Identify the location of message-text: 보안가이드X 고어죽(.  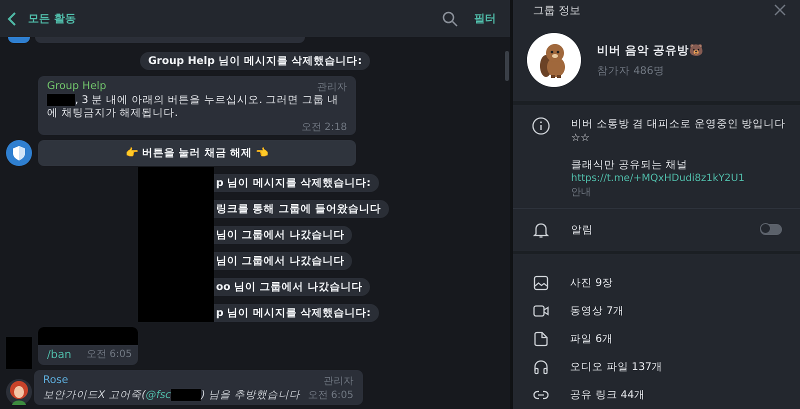
(94, 395).